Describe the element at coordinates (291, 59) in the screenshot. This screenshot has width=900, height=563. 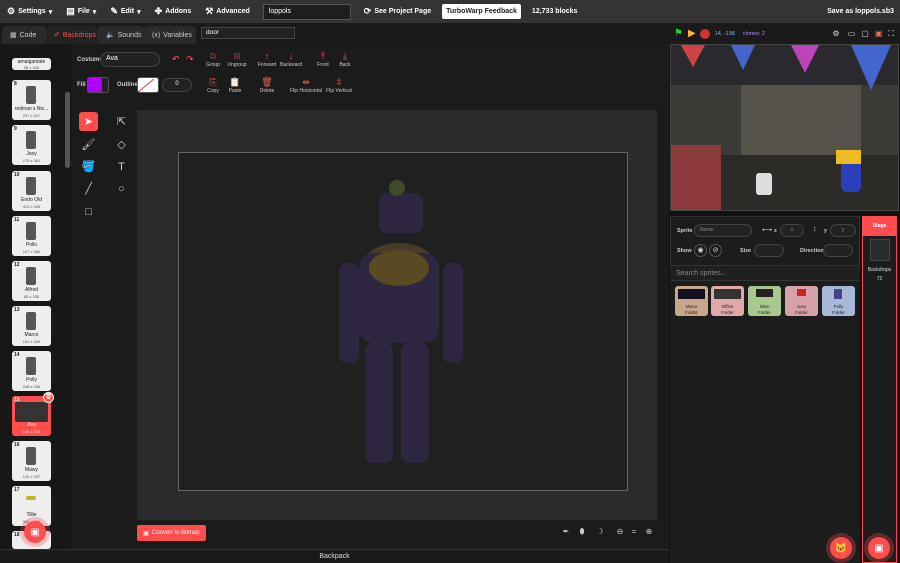
I see `backward-button: ↓ Backward` at that location.